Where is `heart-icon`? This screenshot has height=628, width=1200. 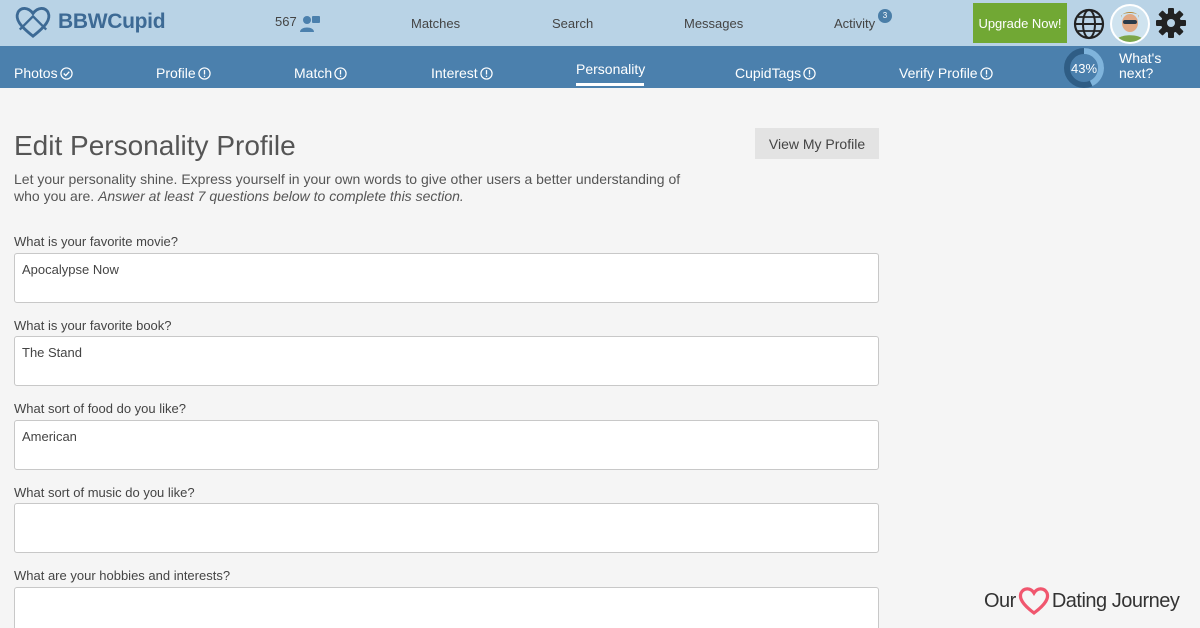 heart-icon is located at coordinates (1033, 601).